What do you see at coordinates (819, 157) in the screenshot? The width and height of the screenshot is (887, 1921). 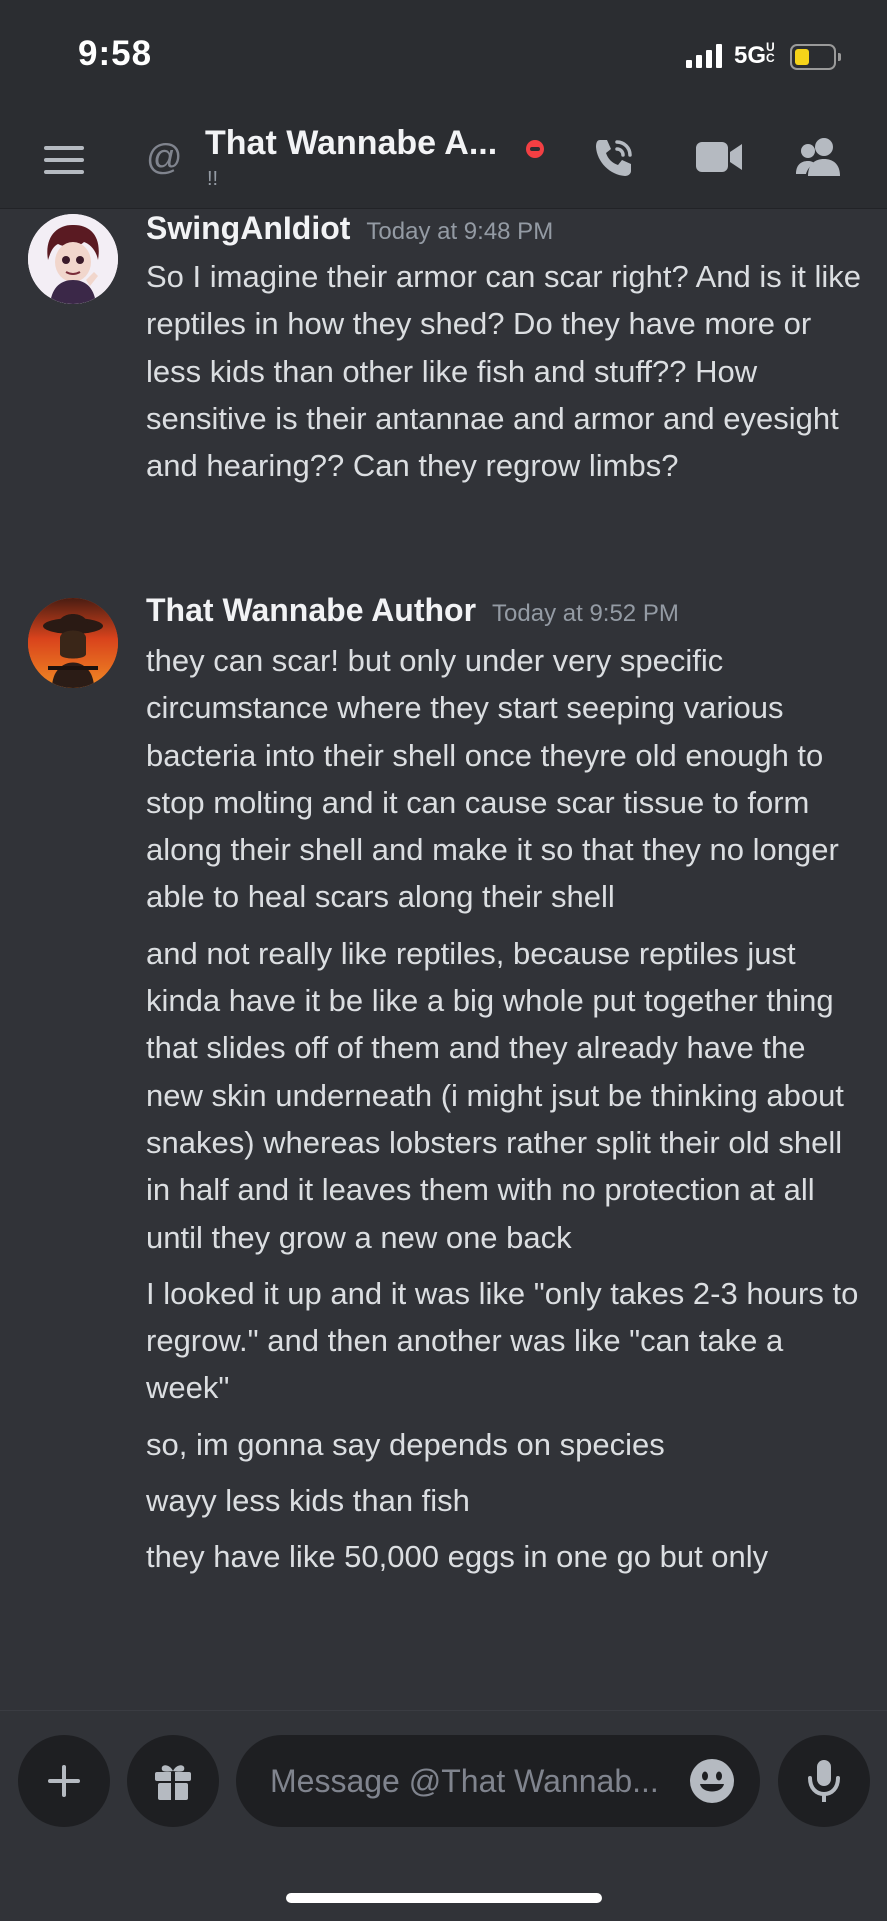 I see `members-icon` at bounding box center [819, 157].